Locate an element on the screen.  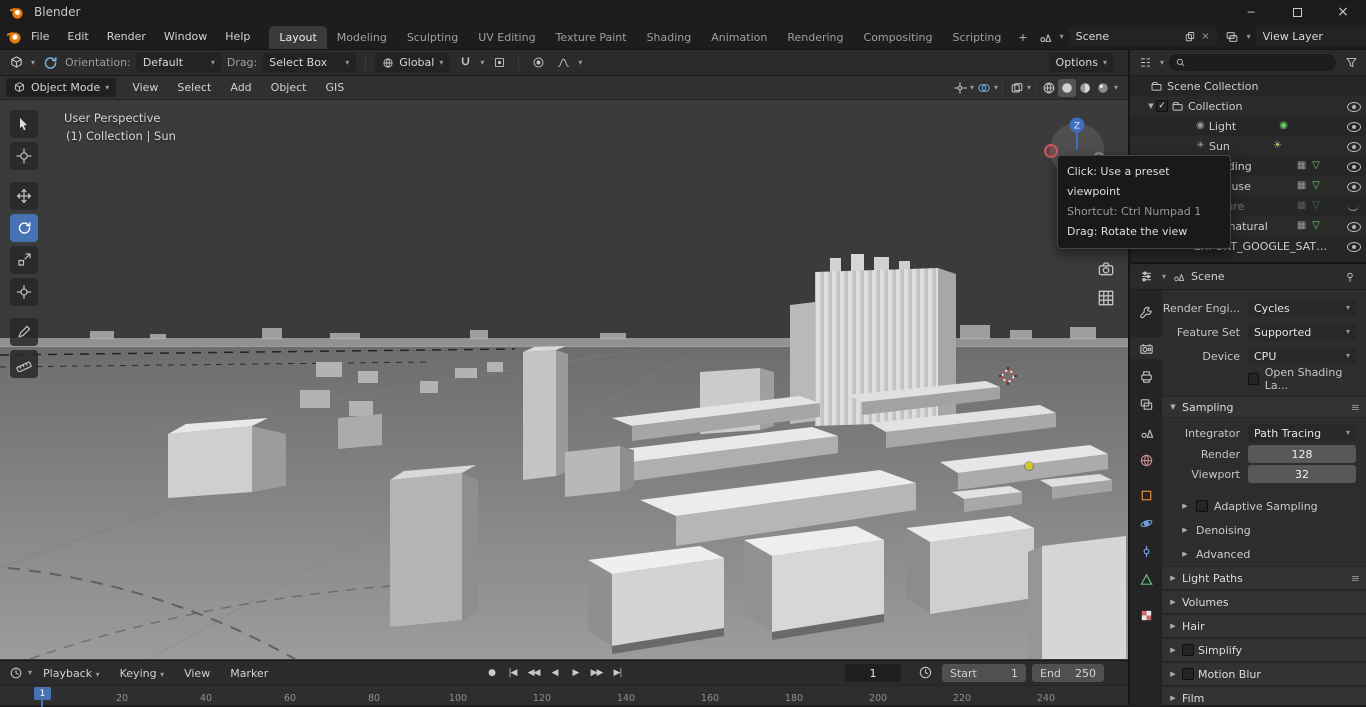
use-preview-range-icon is located at coordinates (925, 672).